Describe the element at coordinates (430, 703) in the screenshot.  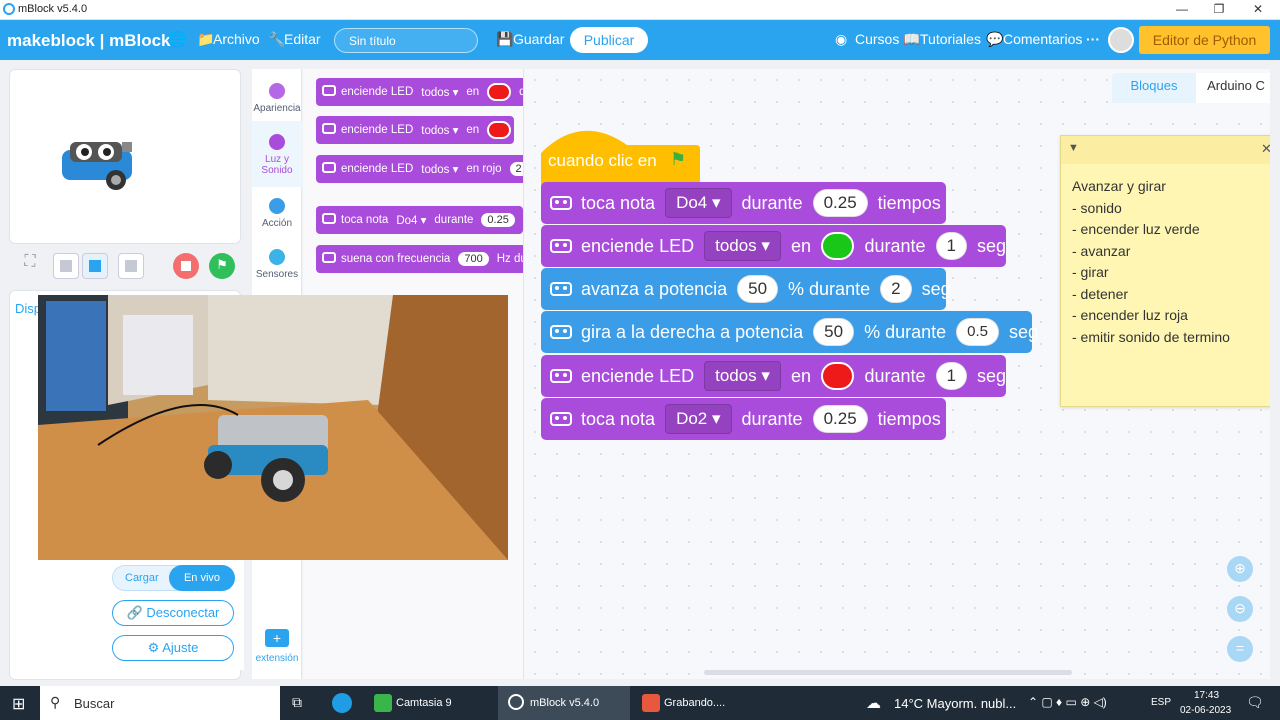
I see `taskbar-camtasia: Camtasia 9` at that location.